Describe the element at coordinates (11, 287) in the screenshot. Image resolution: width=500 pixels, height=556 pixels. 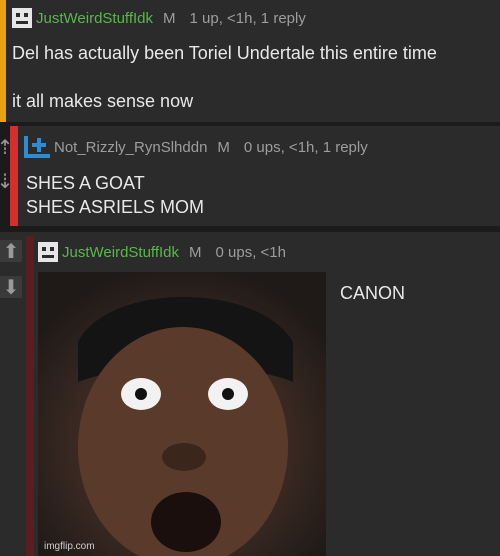
I see `arrow-down-icon: ⬇` at that location.